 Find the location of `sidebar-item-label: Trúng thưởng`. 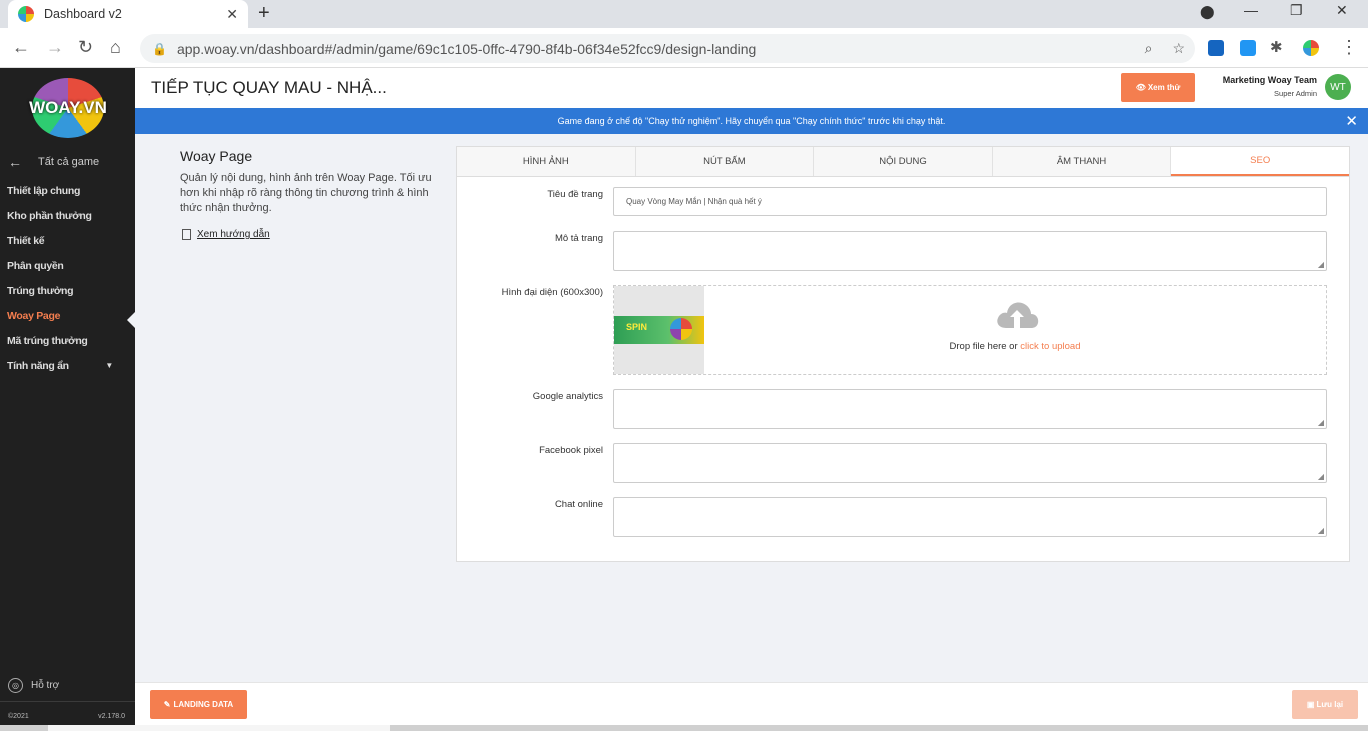

sidebar-item-label: Trúng thưởng is located at coordinates (40, 290).